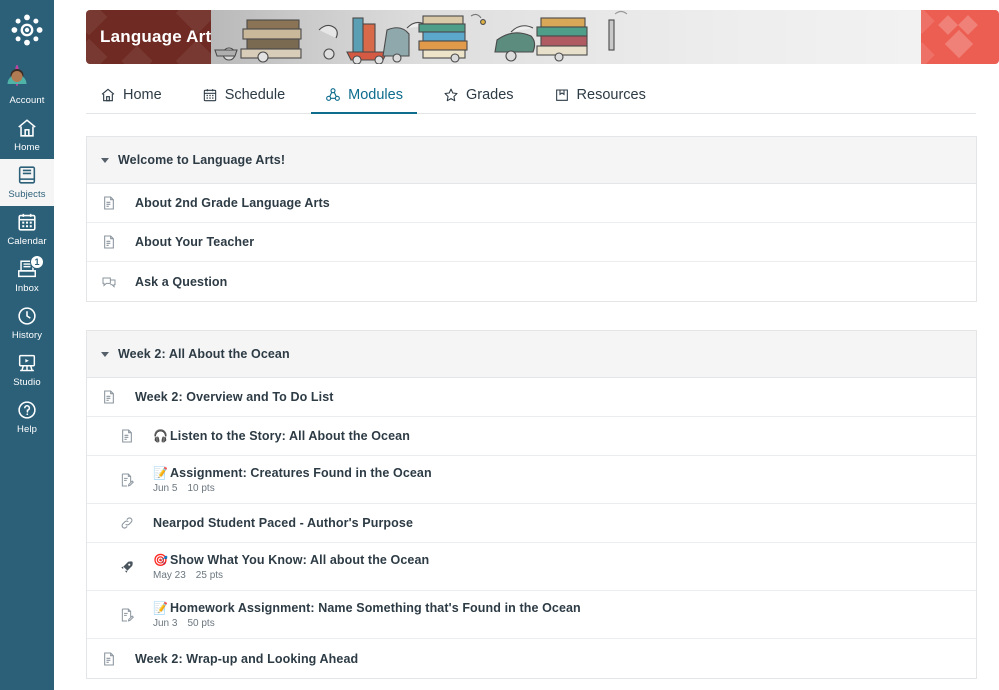  I want to click on link-icon, so click(127, 523).